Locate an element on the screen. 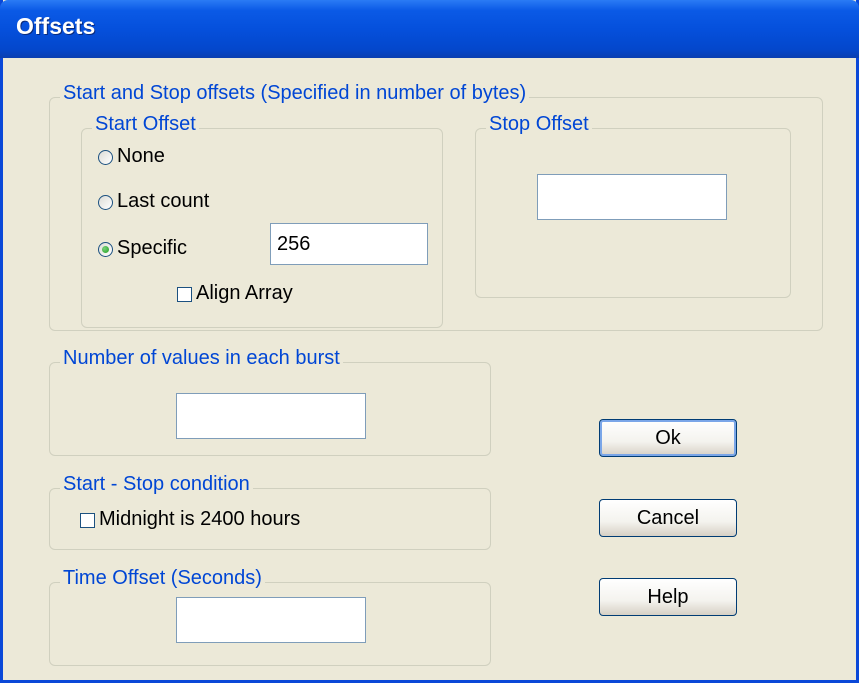 This screenshot has width=859, height=683. window-title: Offsets is located at coordinates (56, 26).